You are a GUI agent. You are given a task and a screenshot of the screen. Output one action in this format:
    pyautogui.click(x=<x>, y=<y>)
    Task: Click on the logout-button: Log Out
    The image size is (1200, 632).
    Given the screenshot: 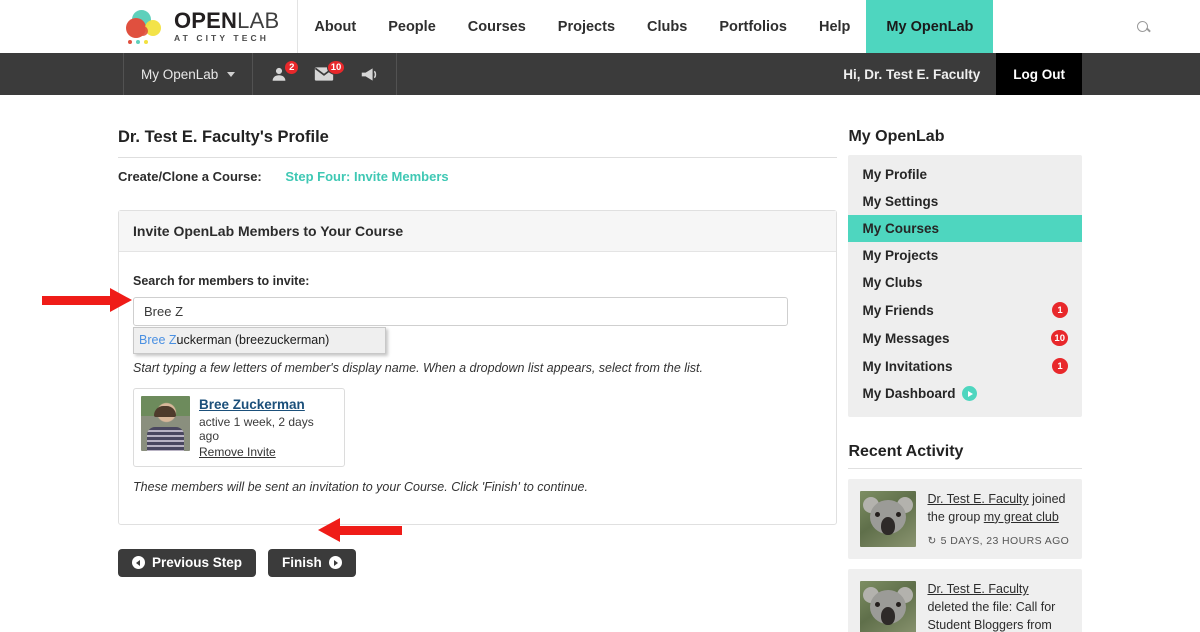 What is the action you would take?
    pyautogui.click(x=1039, y=74)
    